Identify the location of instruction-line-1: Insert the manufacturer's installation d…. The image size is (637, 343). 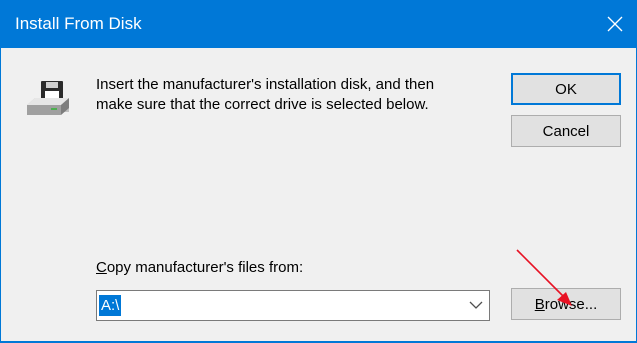
(265, 84).